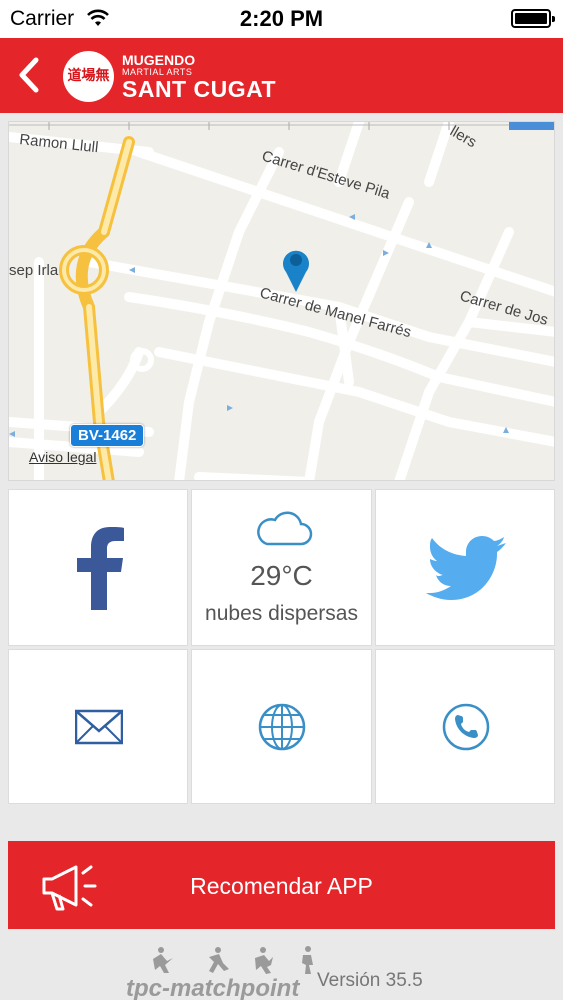  I want to click on clock: 2:20 PM, so click(281, 18).